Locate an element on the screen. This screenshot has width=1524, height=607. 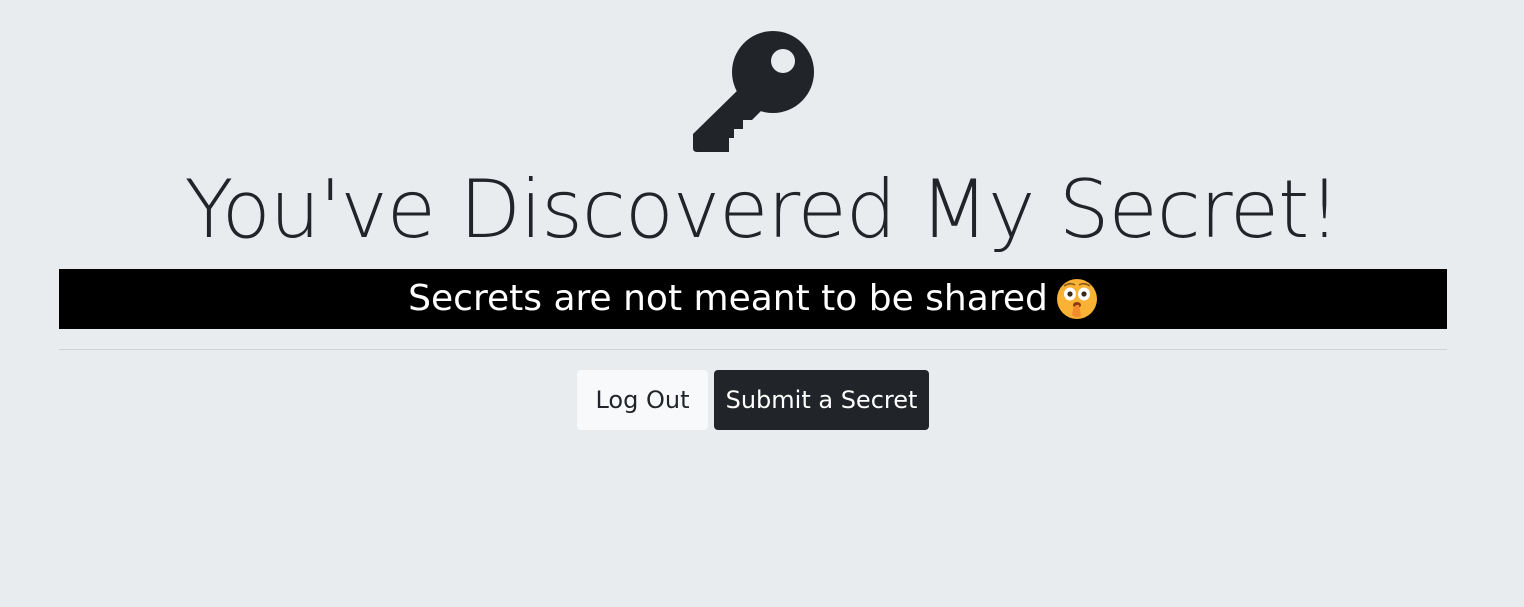
key-icon is located at coordinates (753, 91).